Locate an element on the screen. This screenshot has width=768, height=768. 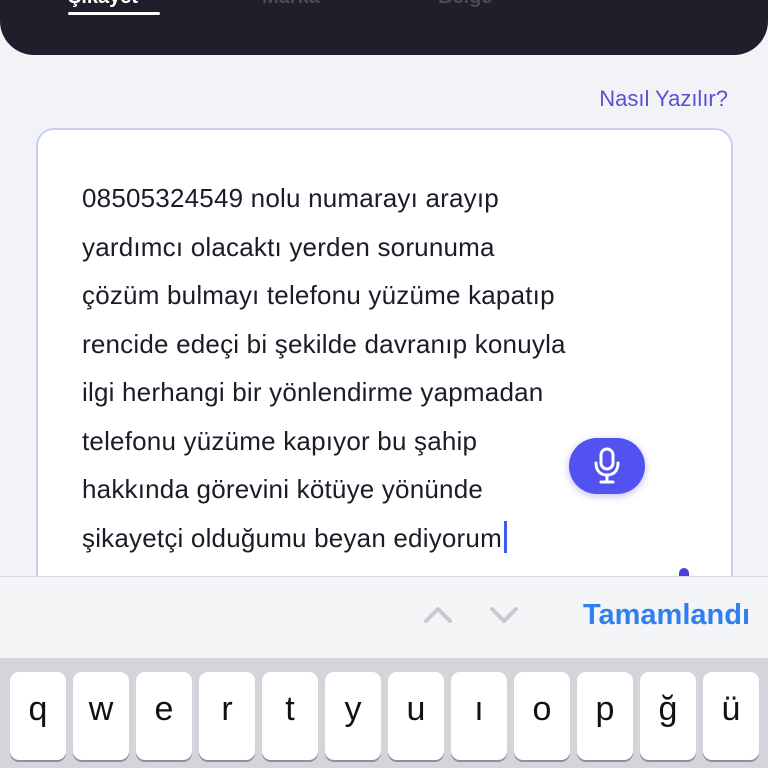
key-g-breve: ğ is located at coordinates (668, 716).